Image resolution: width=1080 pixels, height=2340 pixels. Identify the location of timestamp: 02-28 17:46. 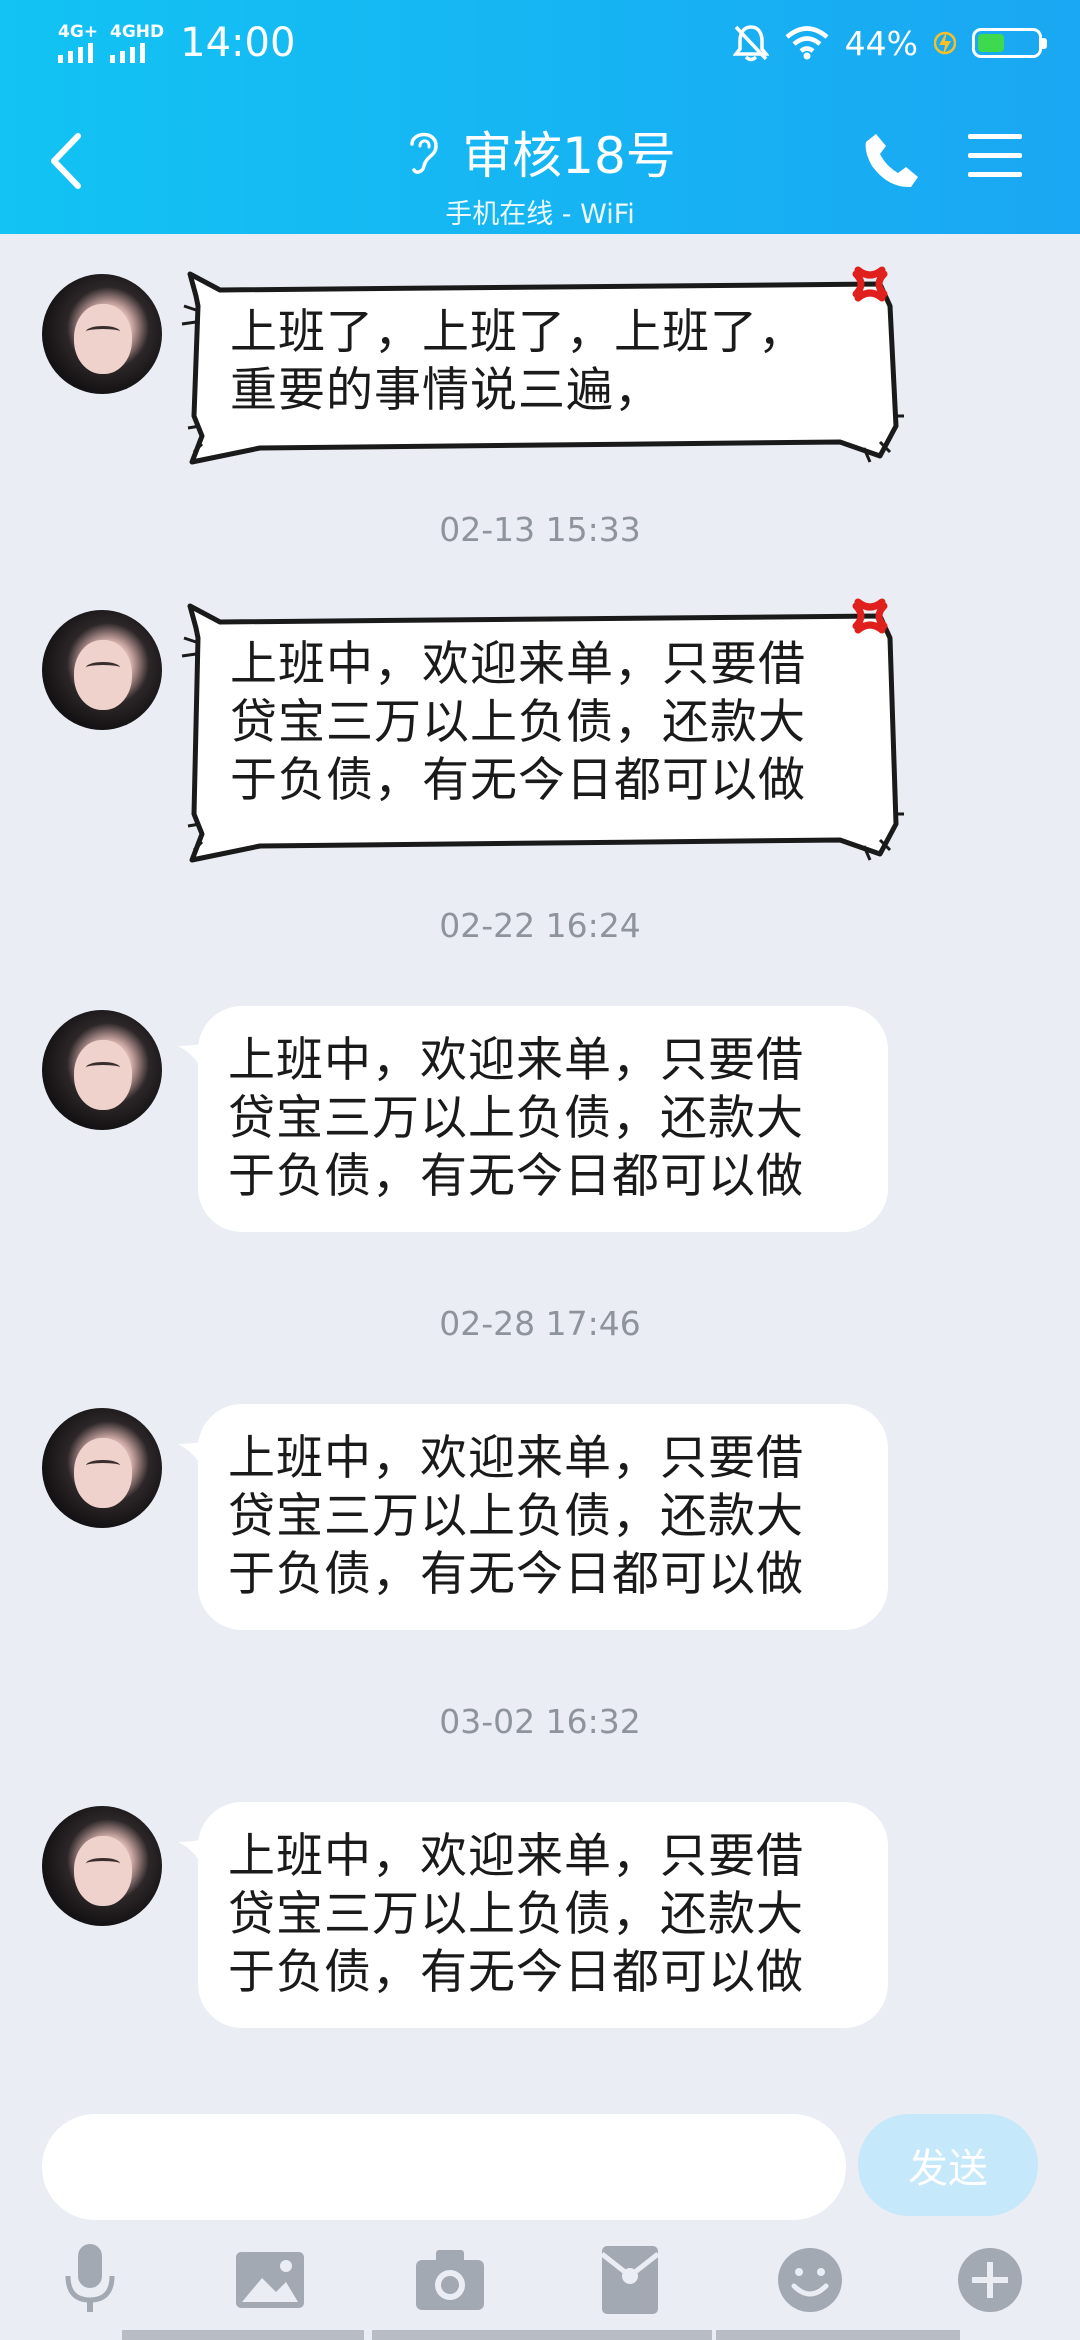
(540, 1323).